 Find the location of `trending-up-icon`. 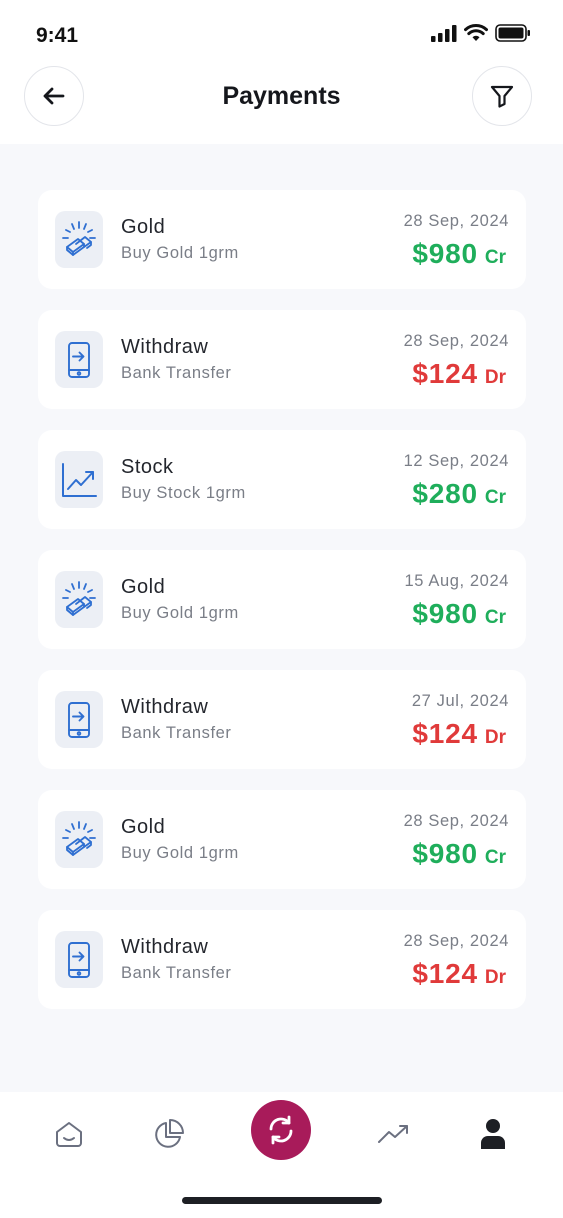

trending-up-icon is located at coordinates (393, 1134).